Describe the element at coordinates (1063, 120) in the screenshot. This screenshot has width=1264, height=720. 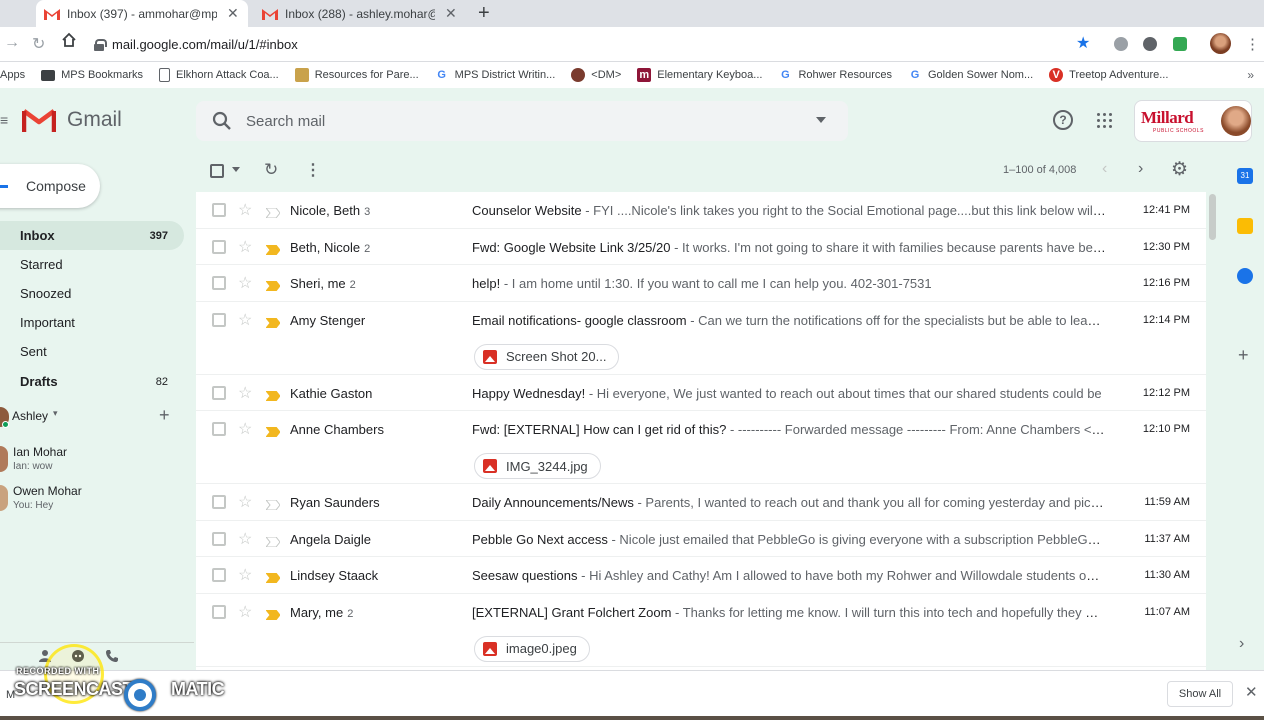
I see `help-icon: ?` at that location.